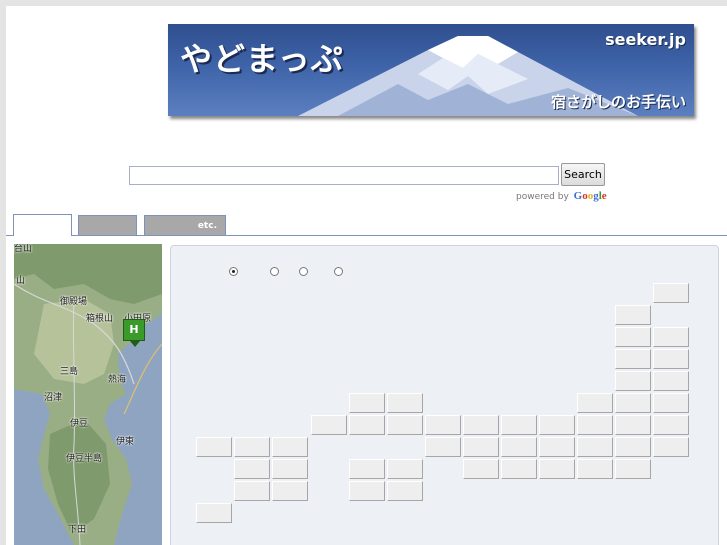  Describe the element at coordinates (431, 70) in the screenshot. I see `site-banner: やどまっぷ seeker.jp 宿さがしのお手伝い` at that location.